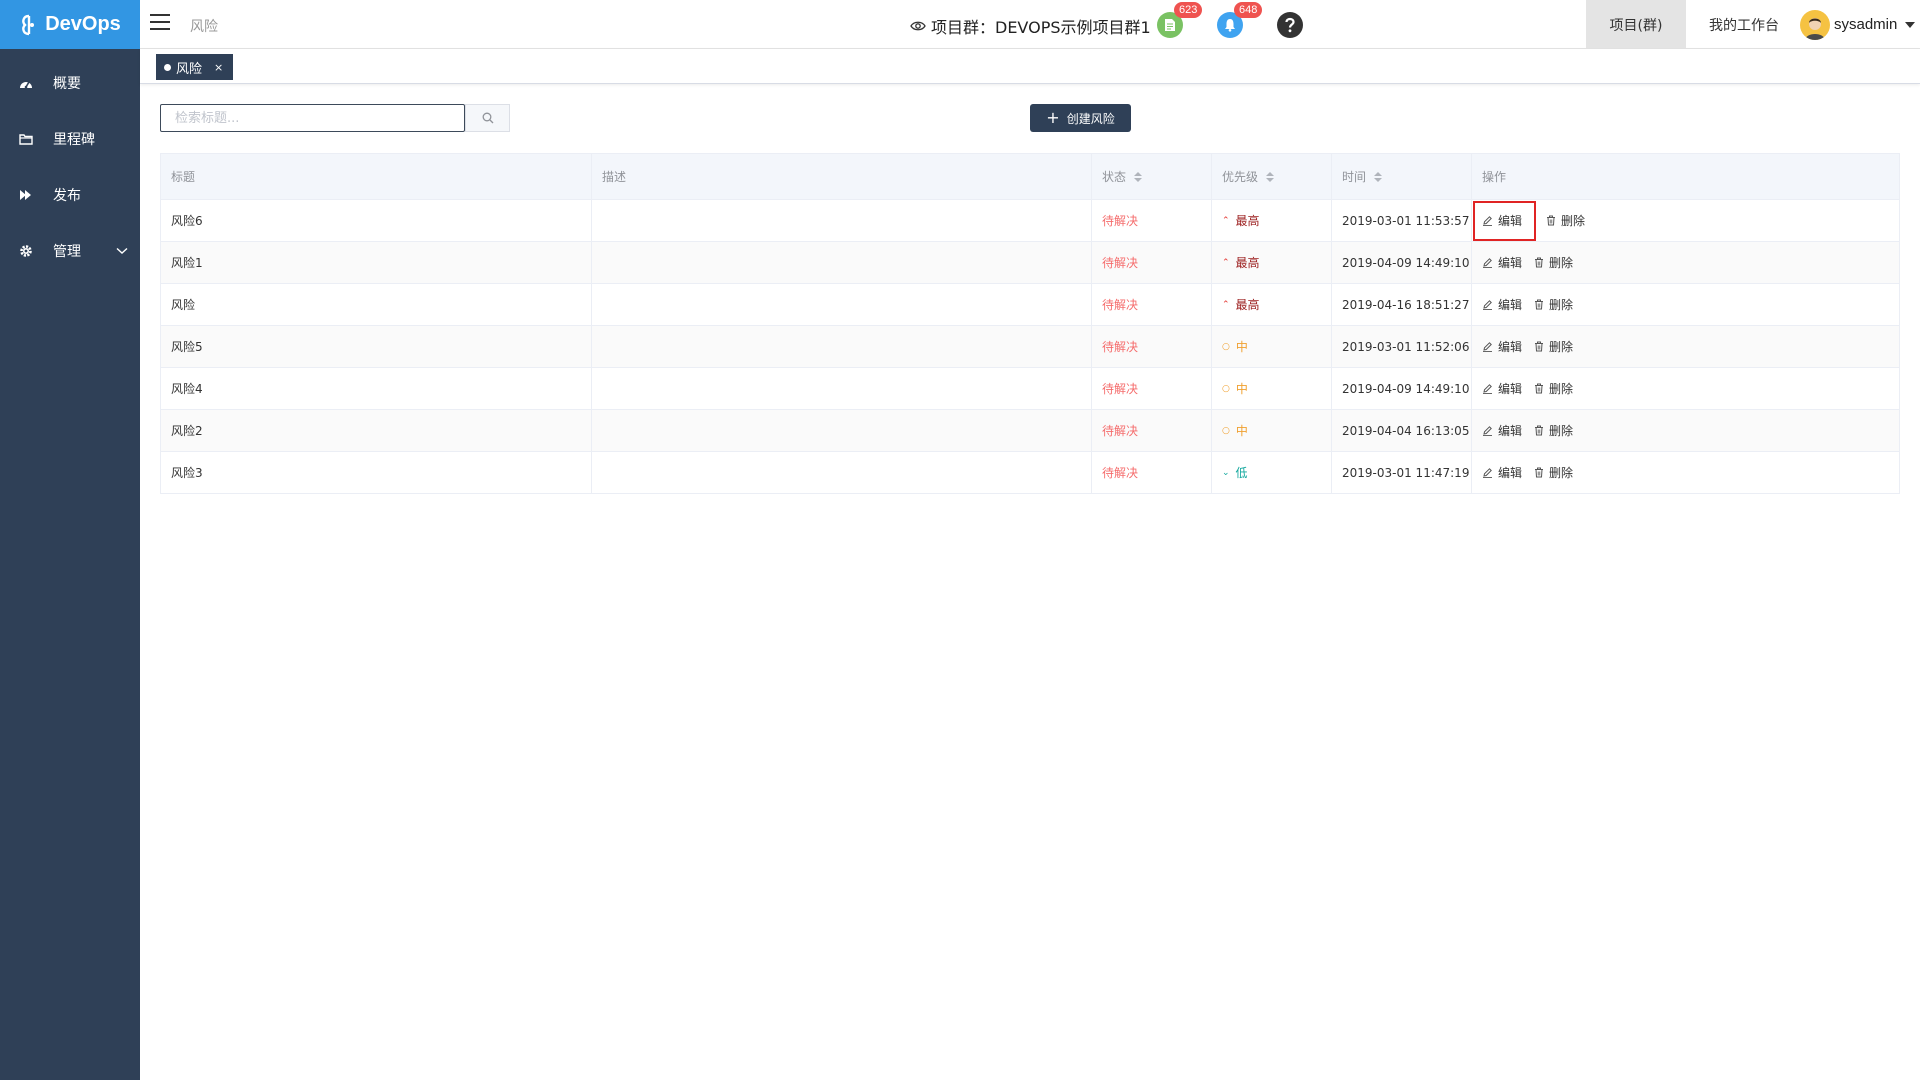 Image resolution: width=1920 pixels, height=1080 pixels. Describe the element at coordinates (67, 196) in the screenshot. I see `sidebar-item-label: 发布` at that location.